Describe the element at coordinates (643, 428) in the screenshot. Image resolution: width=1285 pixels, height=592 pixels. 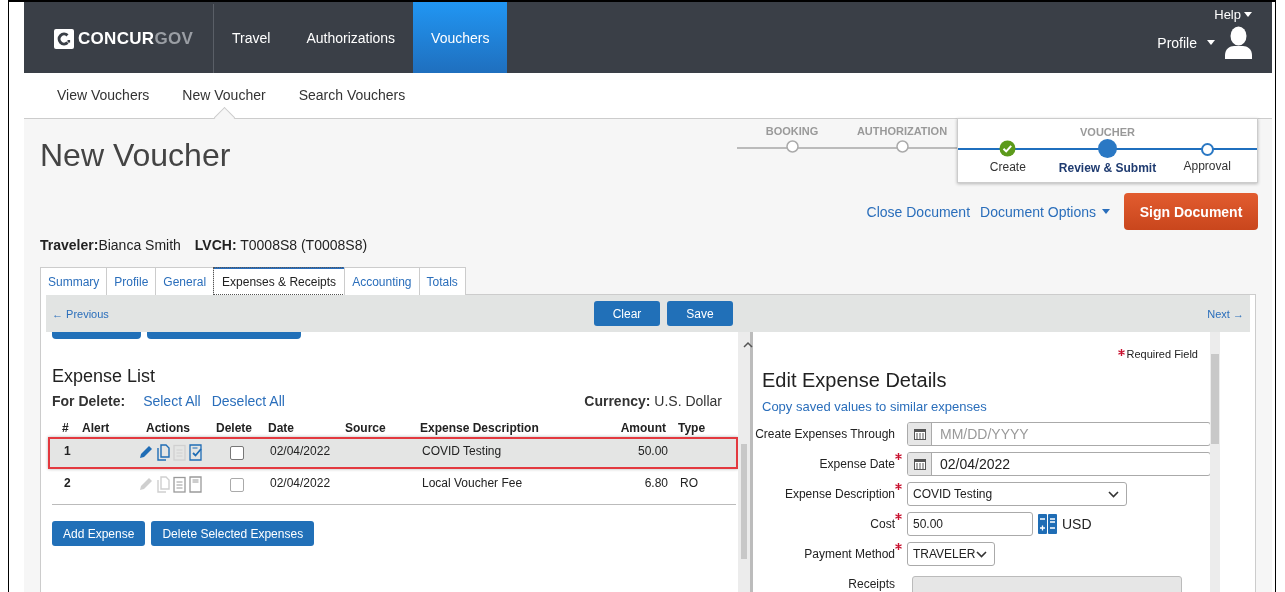
I see `column-header: Amount` at that location.